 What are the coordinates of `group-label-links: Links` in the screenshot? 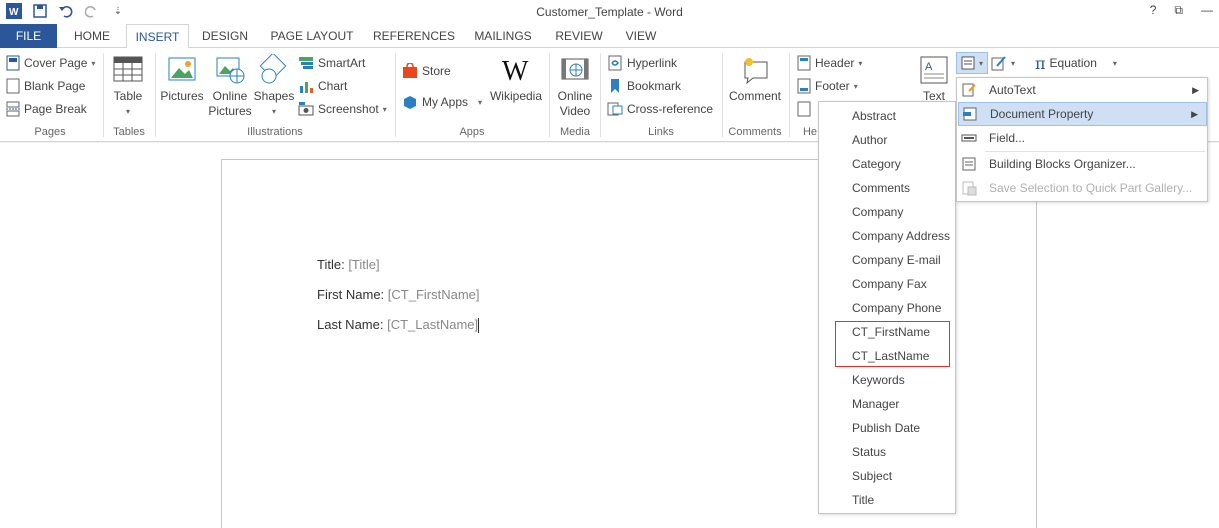 It's located at (661, 132).